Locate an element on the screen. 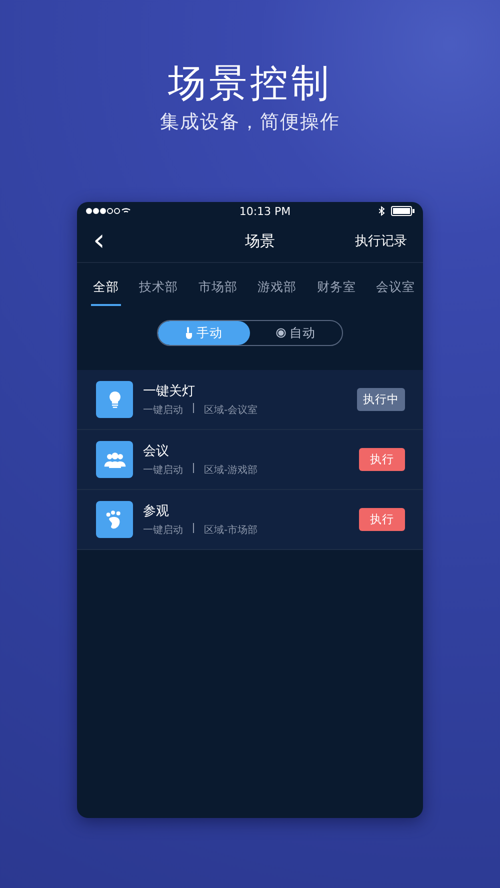 The width and height of the screenshot is (500, 888). signal-icon is located at coordinates (108, 211).